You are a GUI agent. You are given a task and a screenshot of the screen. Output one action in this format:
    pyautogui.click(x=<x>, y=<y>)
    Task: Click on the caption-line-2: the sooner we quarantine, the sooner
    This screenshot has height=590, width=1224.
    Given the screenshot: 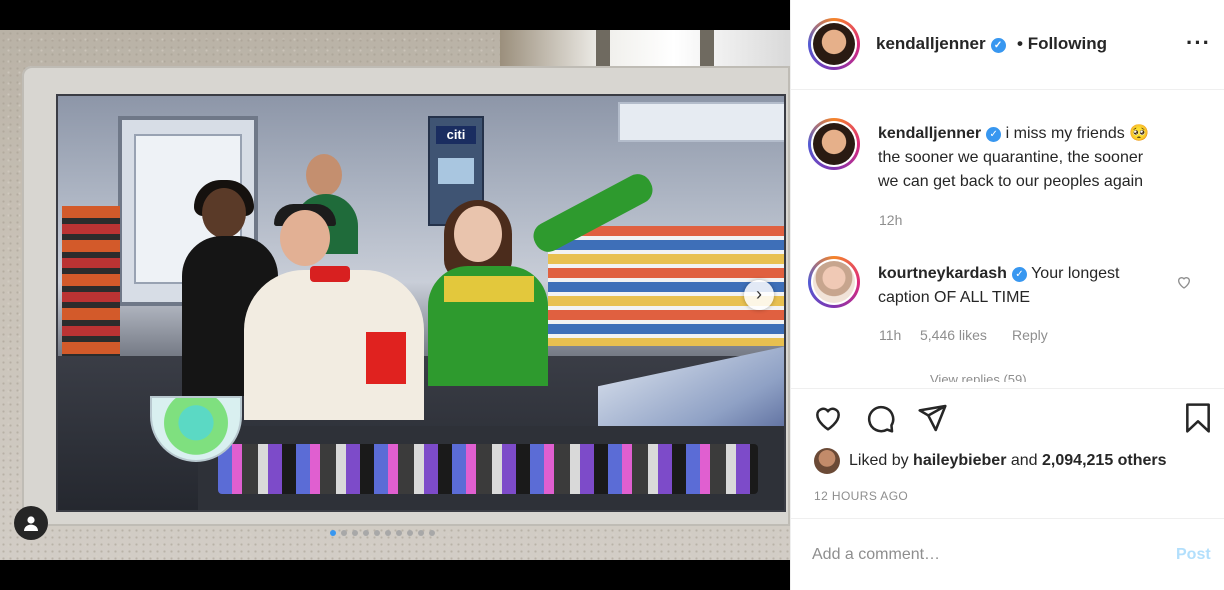 What is the action you would take?
    pyautogui.click(x=1011, y=157)
    